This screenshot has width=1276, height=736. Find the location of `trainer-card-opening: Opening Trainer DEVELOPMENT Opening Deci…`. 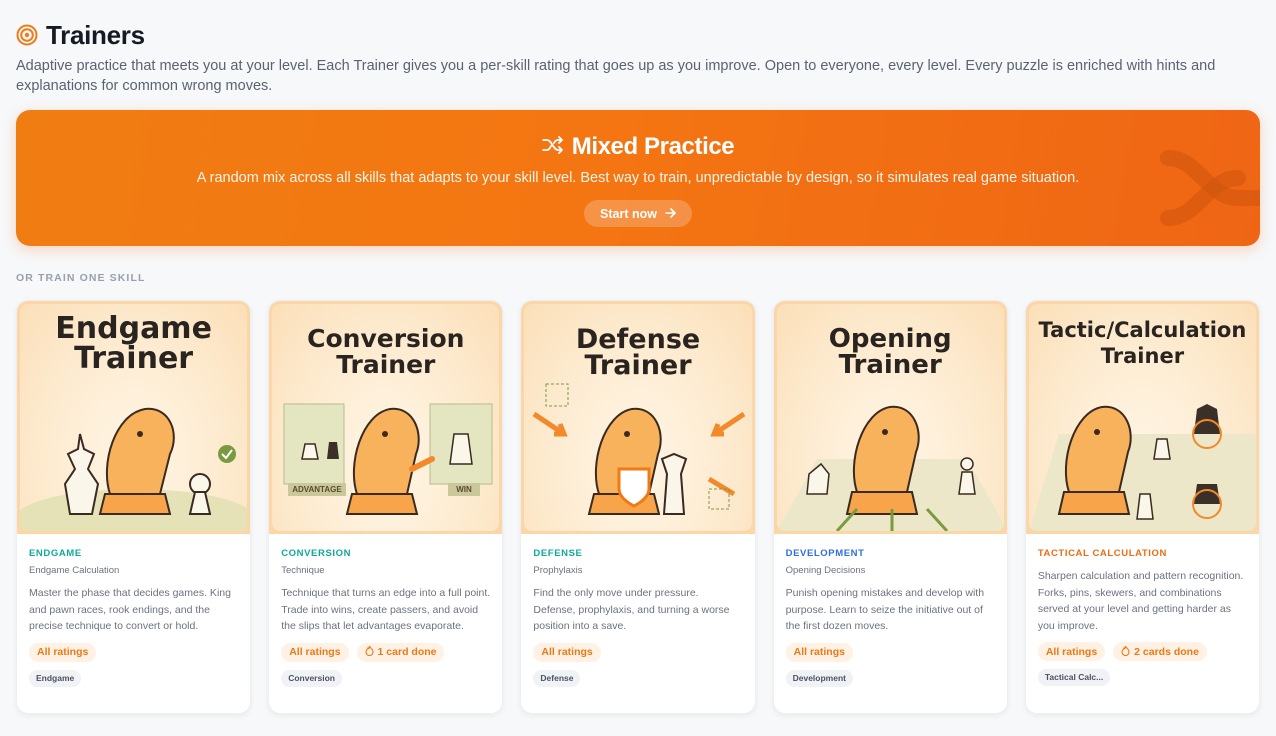

trainer-card-opening: Opening Trainer DEVELOPMENT Opening Deci… is located at coordinates (890, 507).